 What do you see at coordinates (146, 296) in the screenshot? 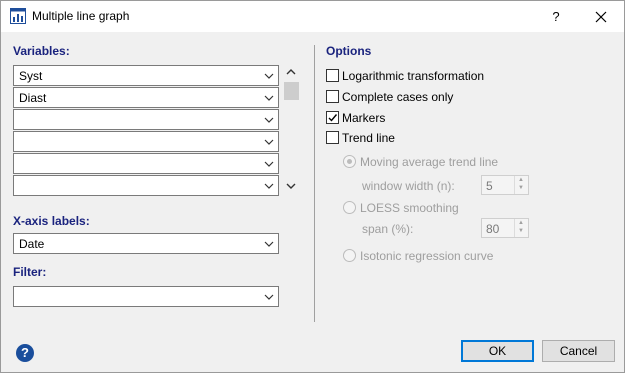
I see `filter-select` at bounding box center [146, 296].